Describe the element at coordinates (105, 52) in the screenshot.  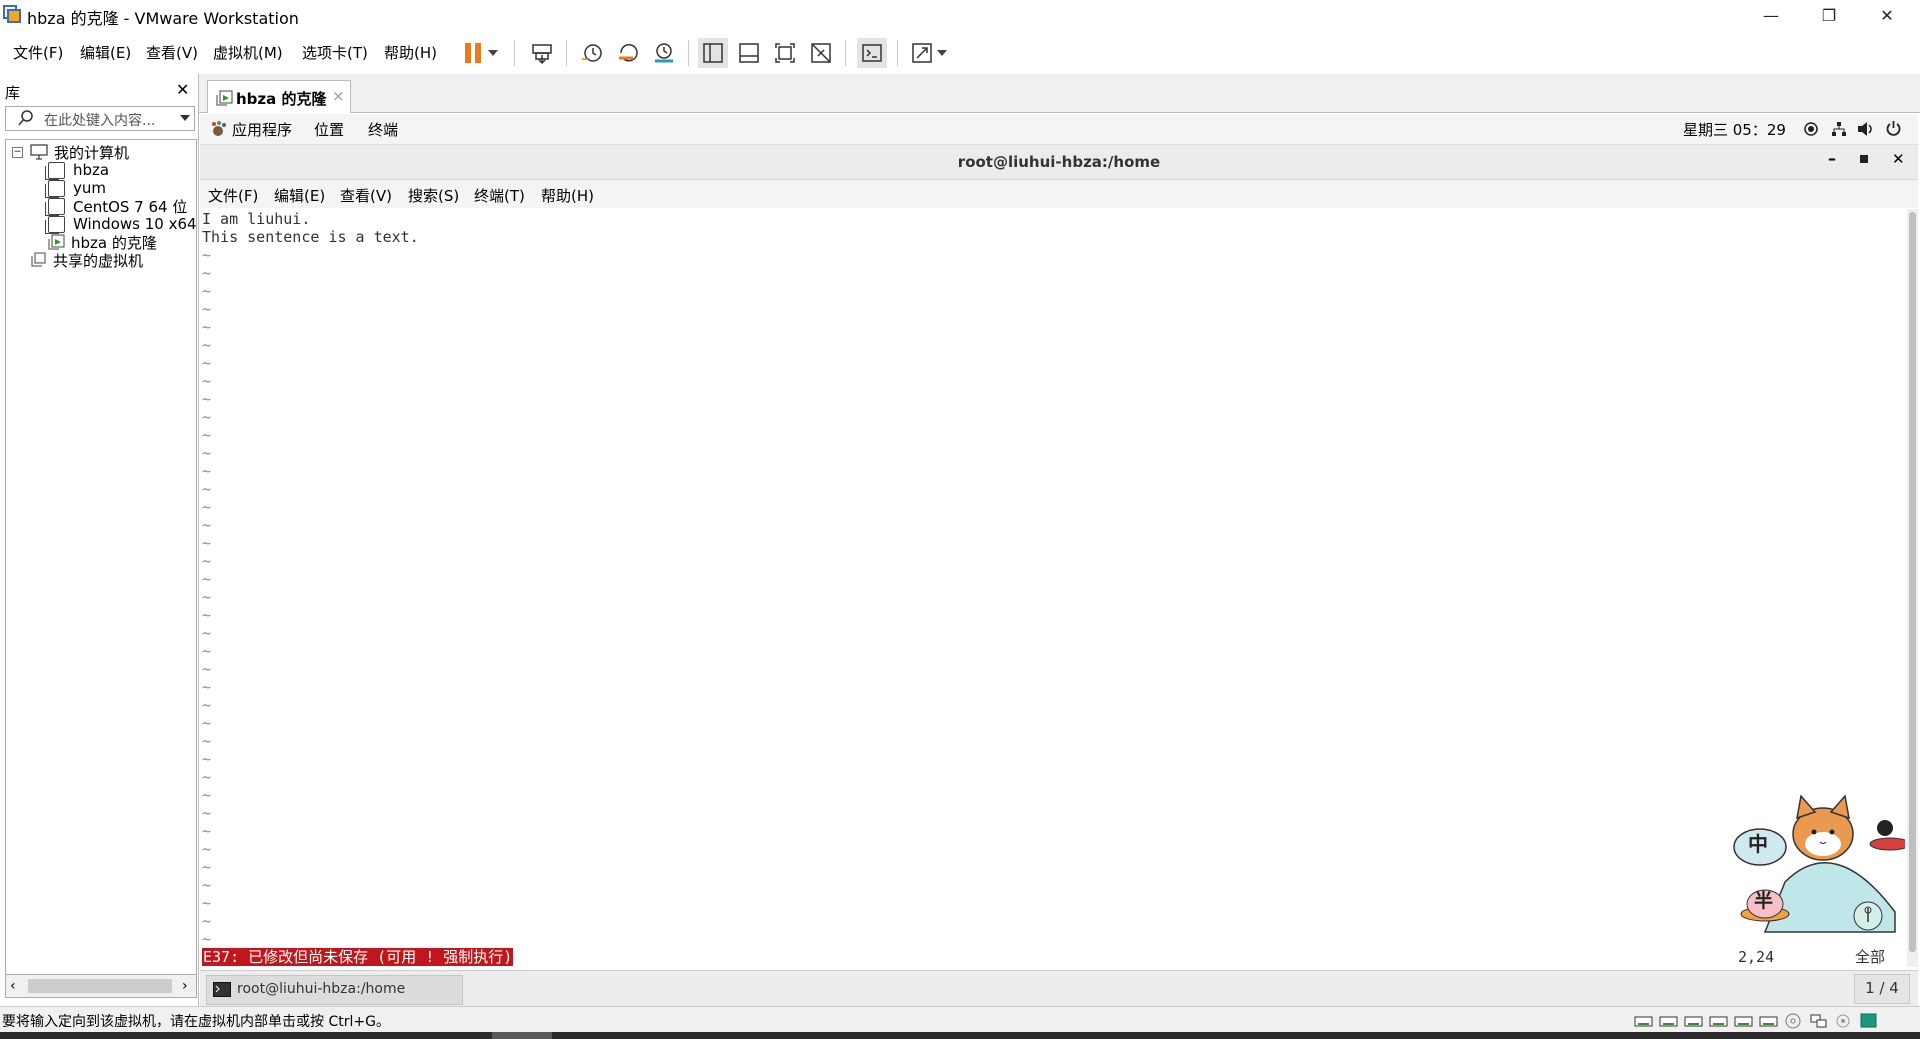
I see `menu-edit: 编辑(E)` at that location.